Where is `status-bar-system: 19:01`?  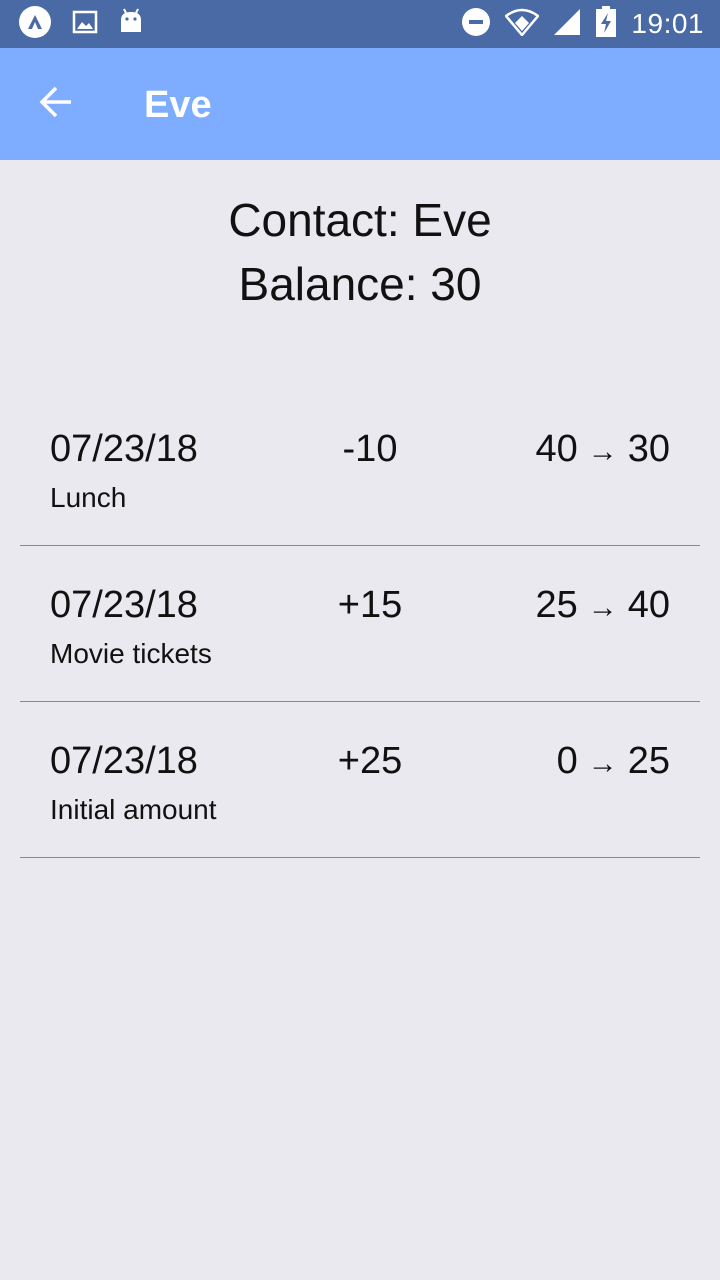 status-bar-system: 19:01 is located at coordinates (582, 24).